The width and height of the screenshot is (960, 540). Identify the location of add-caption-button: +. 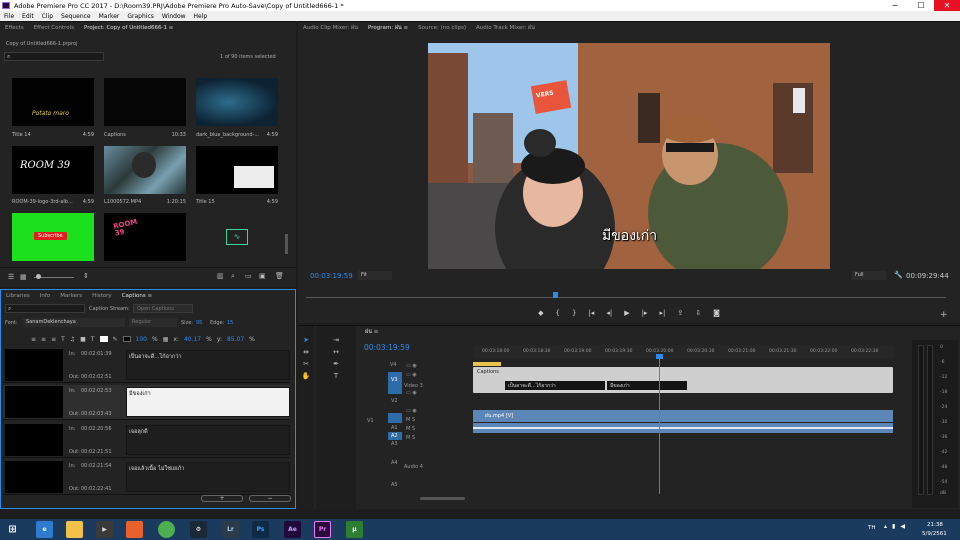
(222, 498).